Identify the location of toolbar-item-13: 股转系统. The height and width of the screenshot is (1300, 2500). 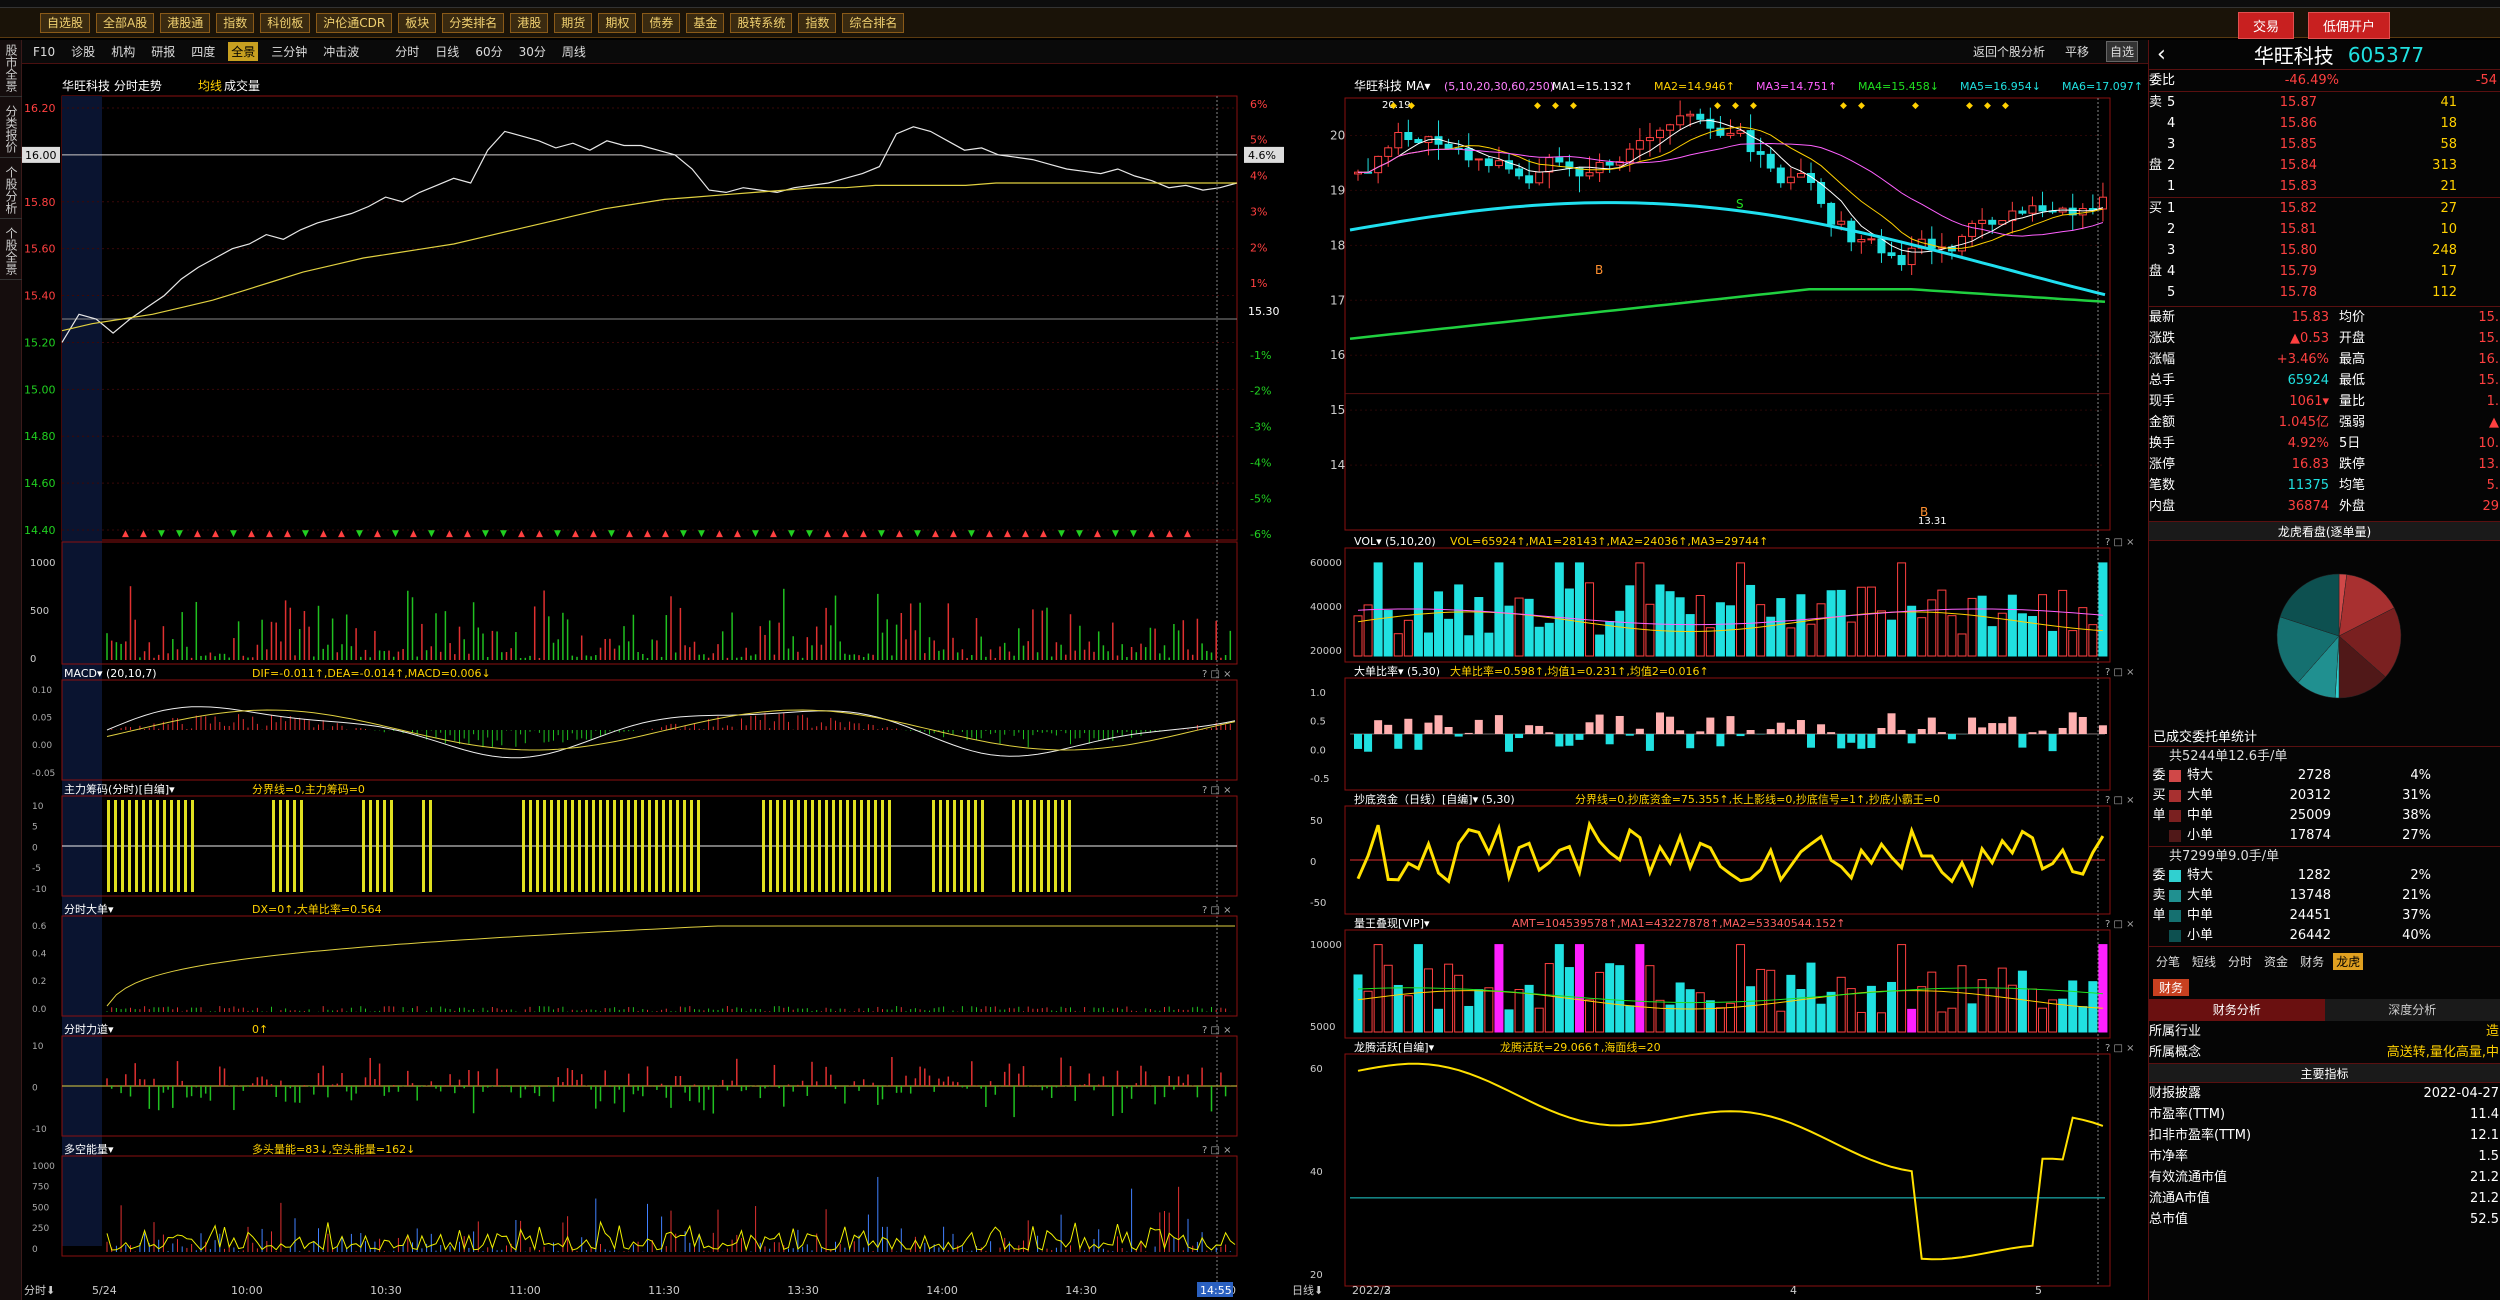
(761, 22).